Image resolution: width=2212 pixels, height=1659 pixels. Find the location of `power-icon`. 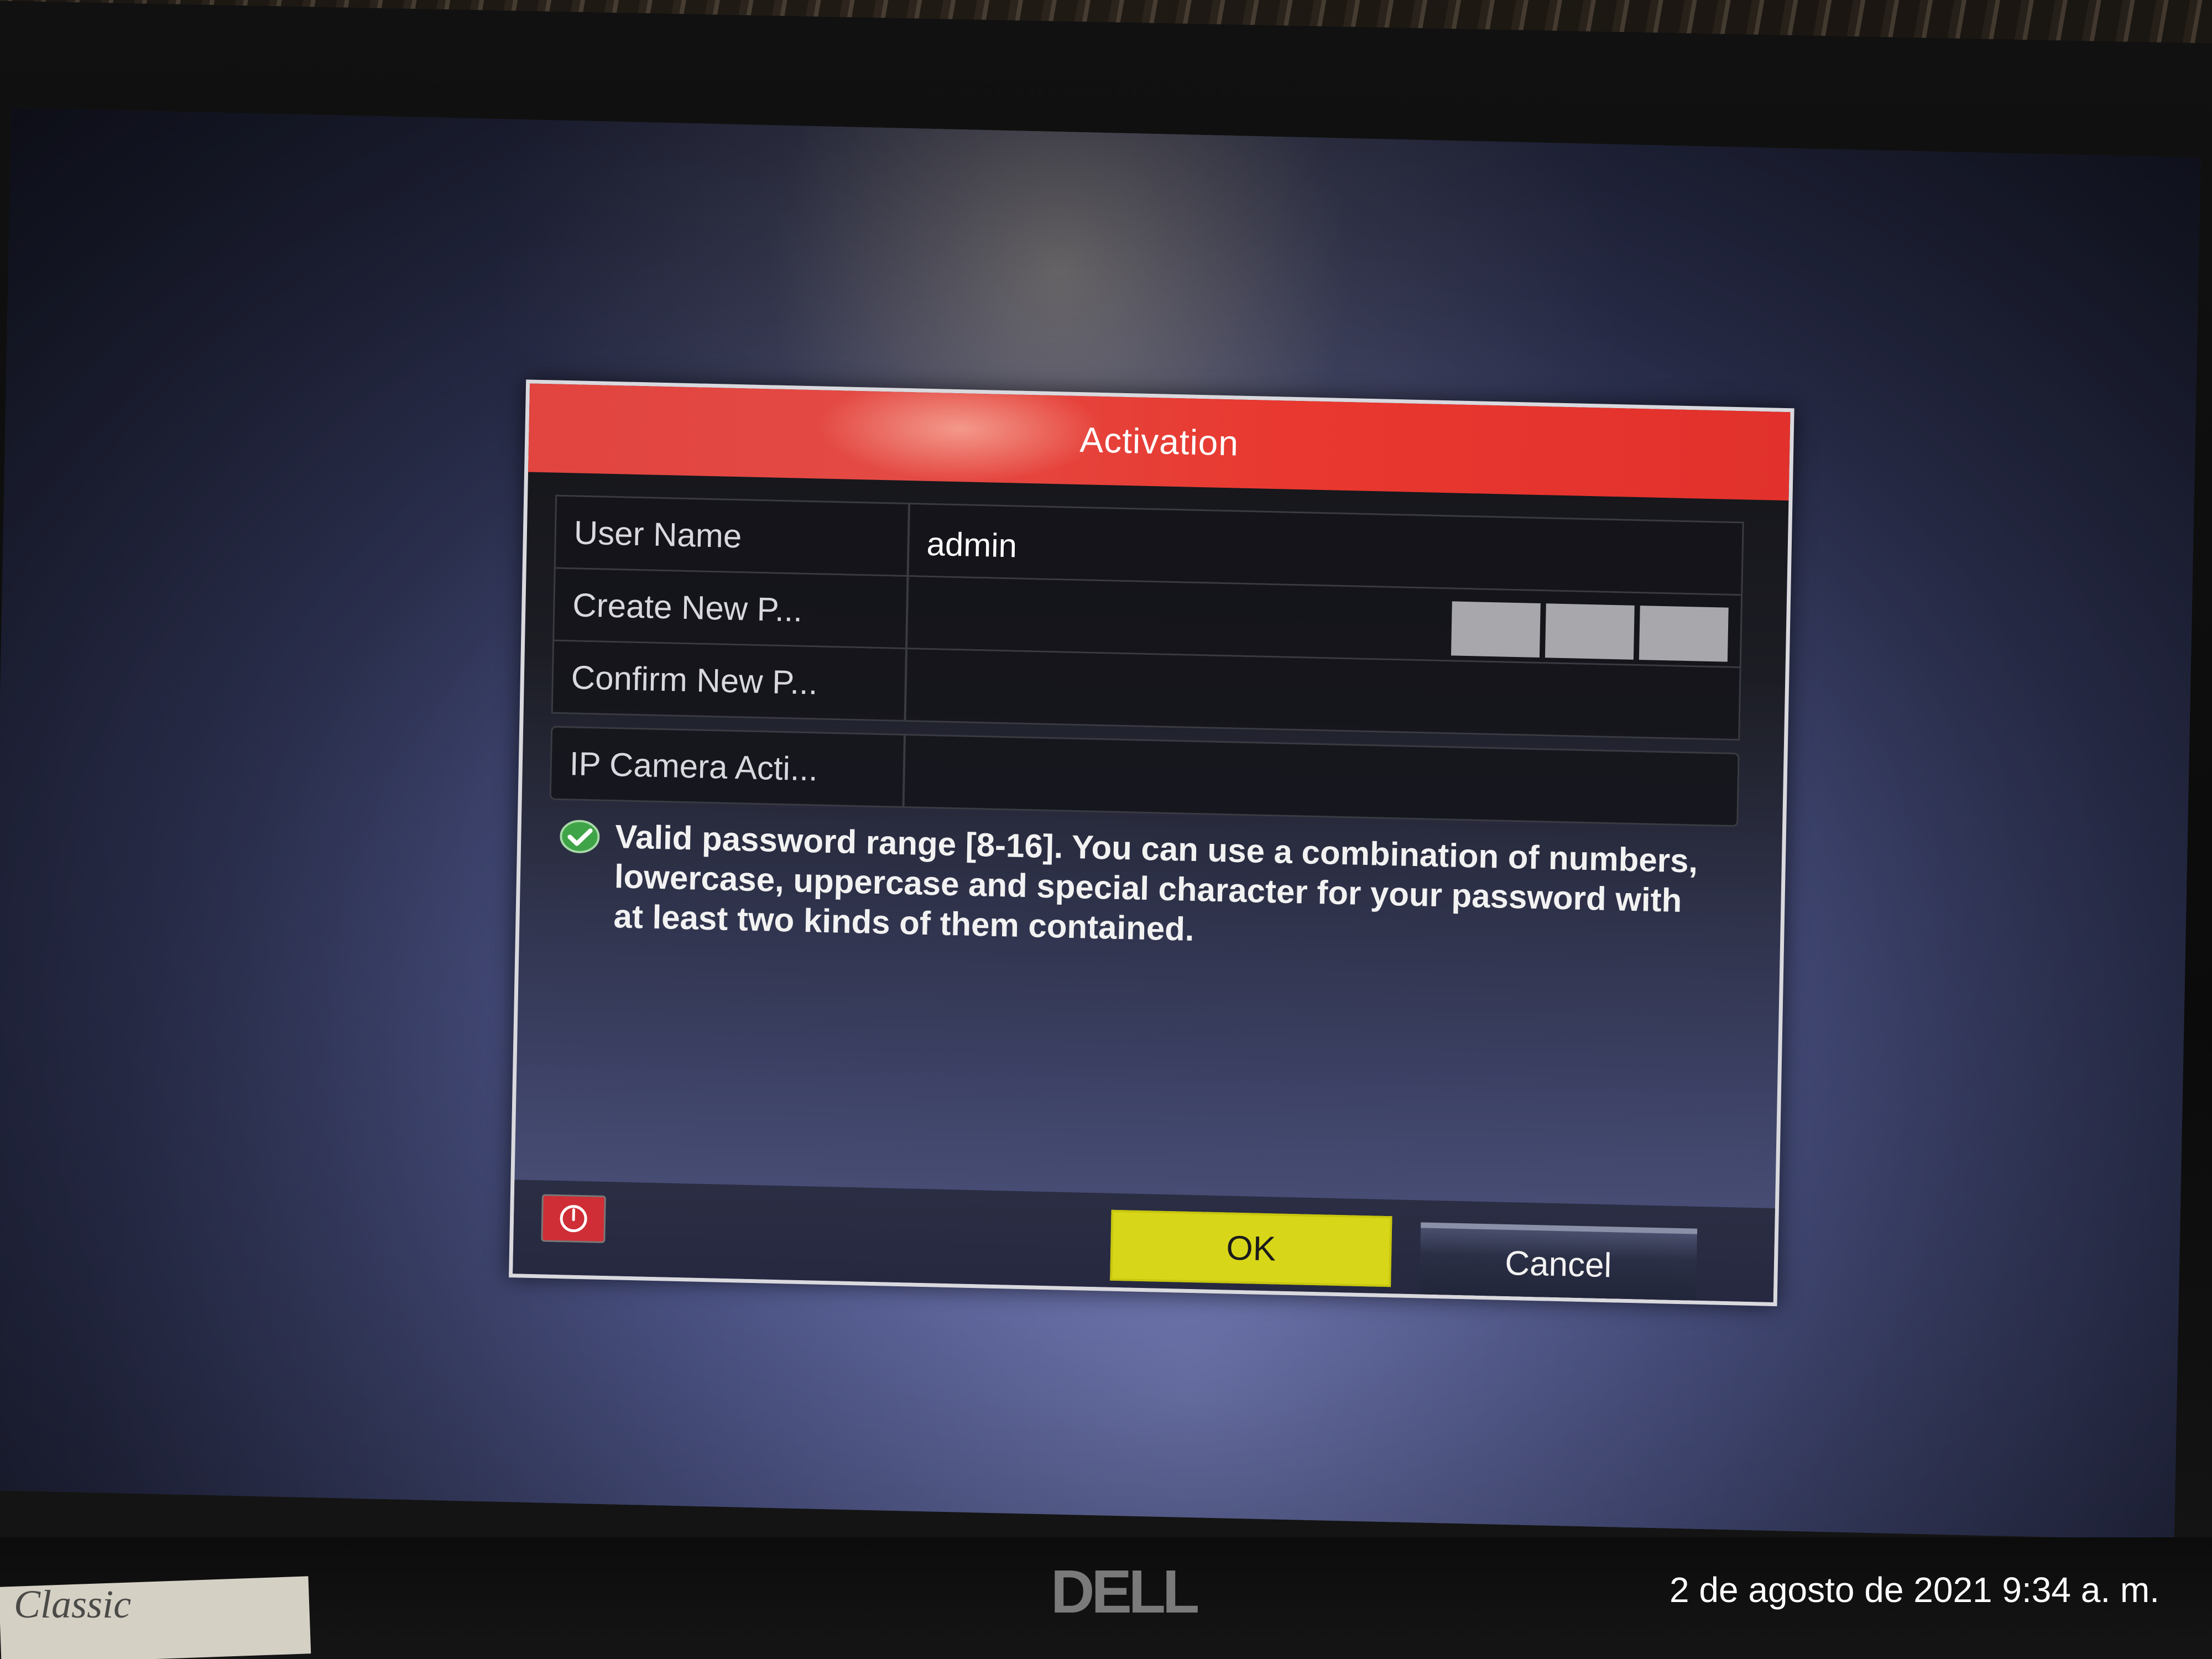

power-icon is located at coordinates (574, 1219).